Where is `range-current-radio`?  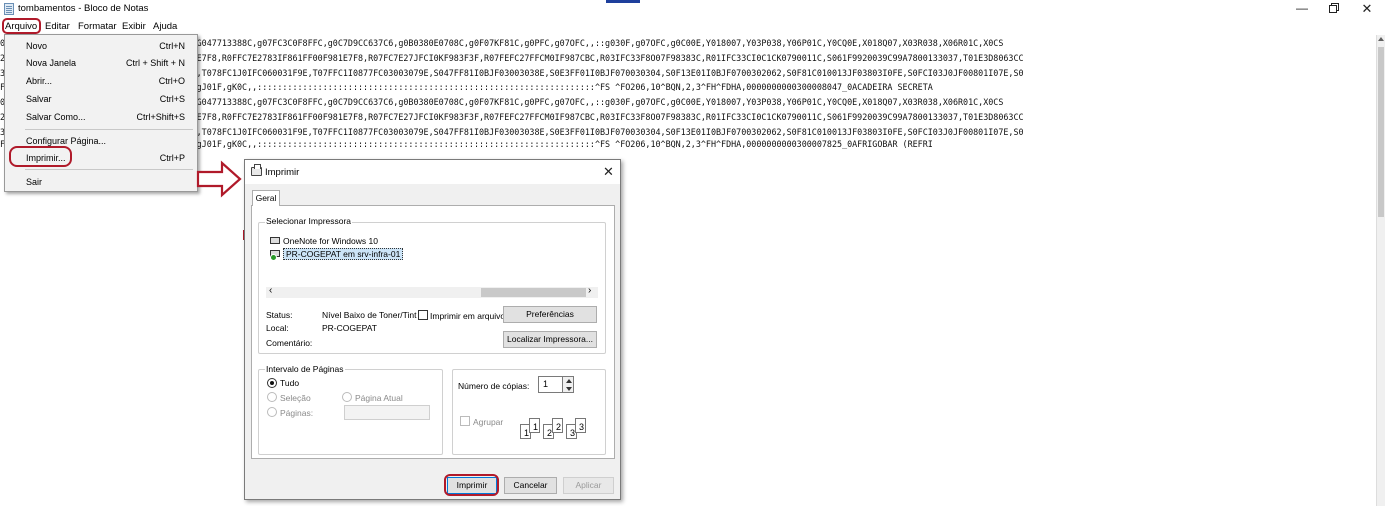
range-current-radio is located at coordinates (347, 397).